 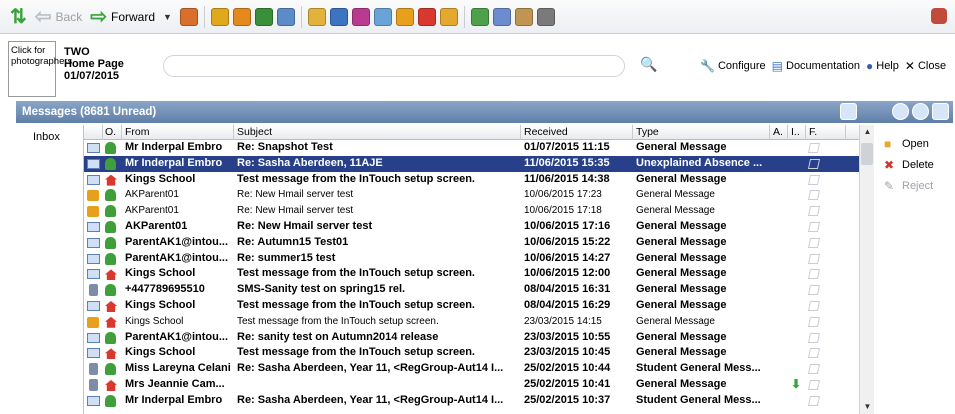 What do you see at coordinates (940, 111) in the screenshot?
I see `maximize-icon` at bounding box center [940, 111].